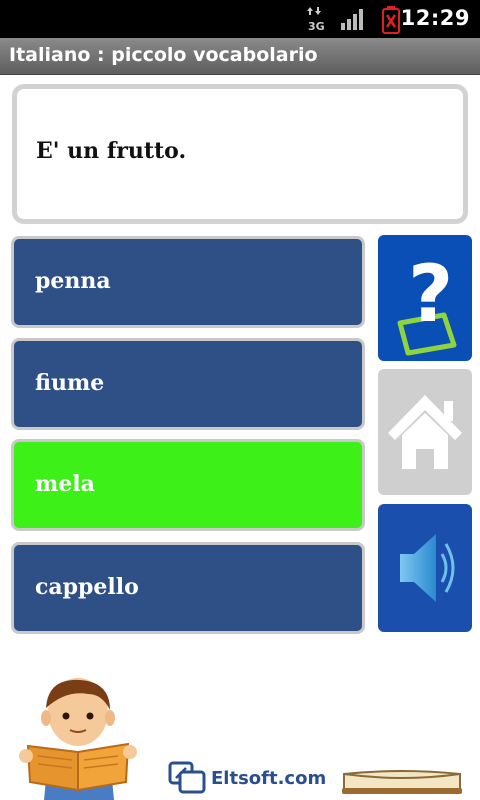 This screenshot has width=480, height=800. Describe the element at coordinates (188, 282) in the screenshot. I see `answer-option-penna: penna` at that location.